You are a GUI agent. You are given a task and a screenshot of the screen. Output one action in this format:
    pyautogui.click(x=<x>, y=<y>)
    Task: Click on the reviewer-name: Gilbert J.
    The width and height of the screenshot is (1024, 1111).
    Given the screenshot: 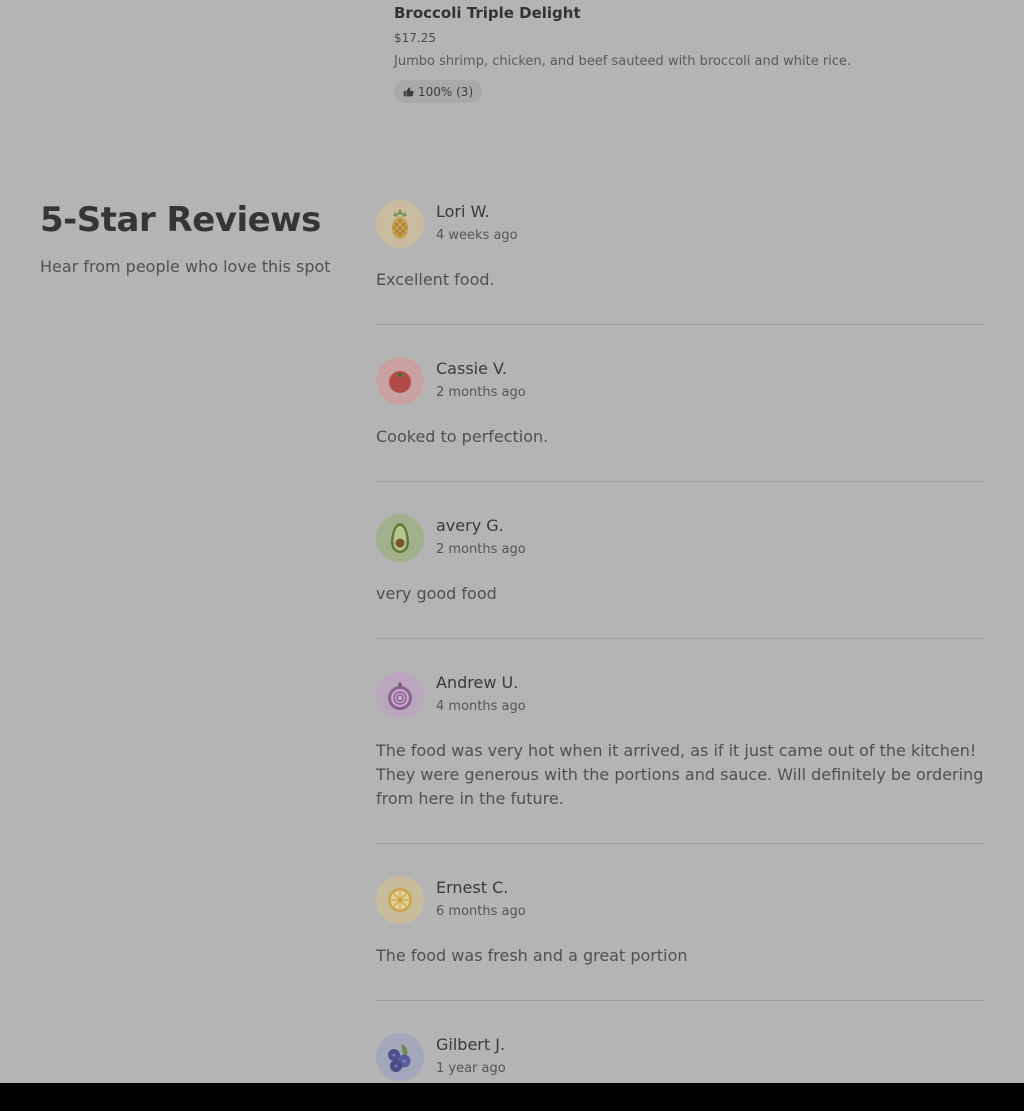 What is the action you would take?
    pyautogui.click(x=471, y=1044)
    